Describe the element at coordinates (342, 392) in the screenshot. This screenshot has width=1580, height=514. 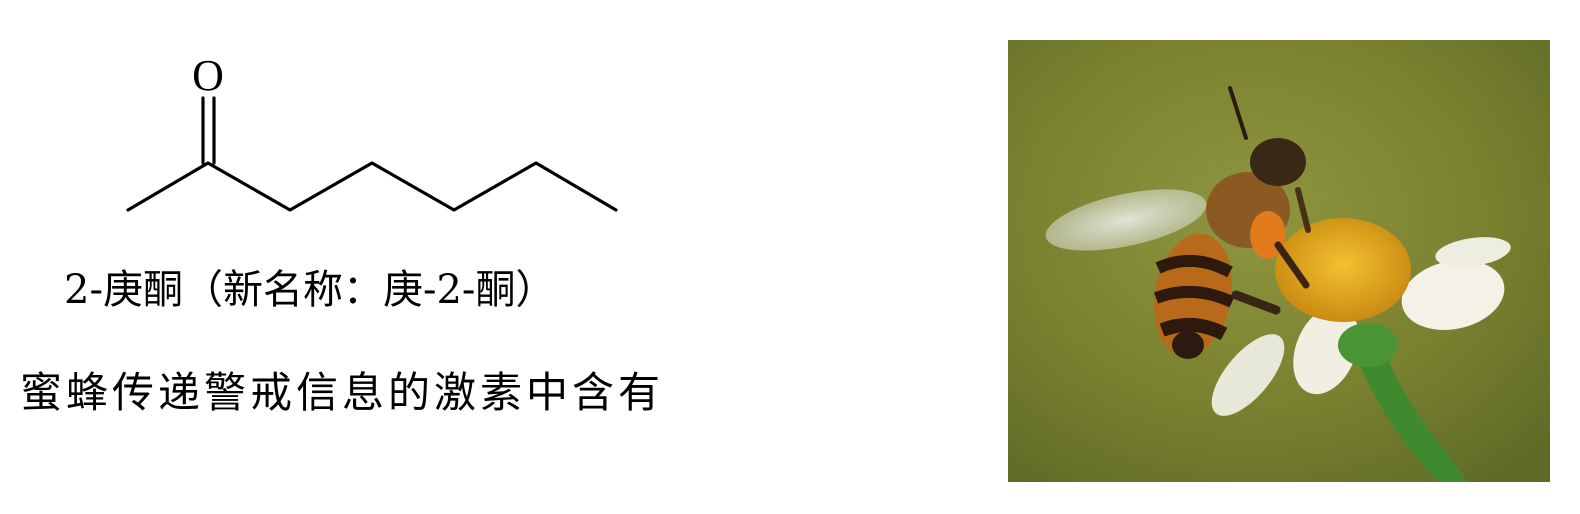
I see `description-text: 蜜蜂传递警戒信息的激素中含有` at that location.